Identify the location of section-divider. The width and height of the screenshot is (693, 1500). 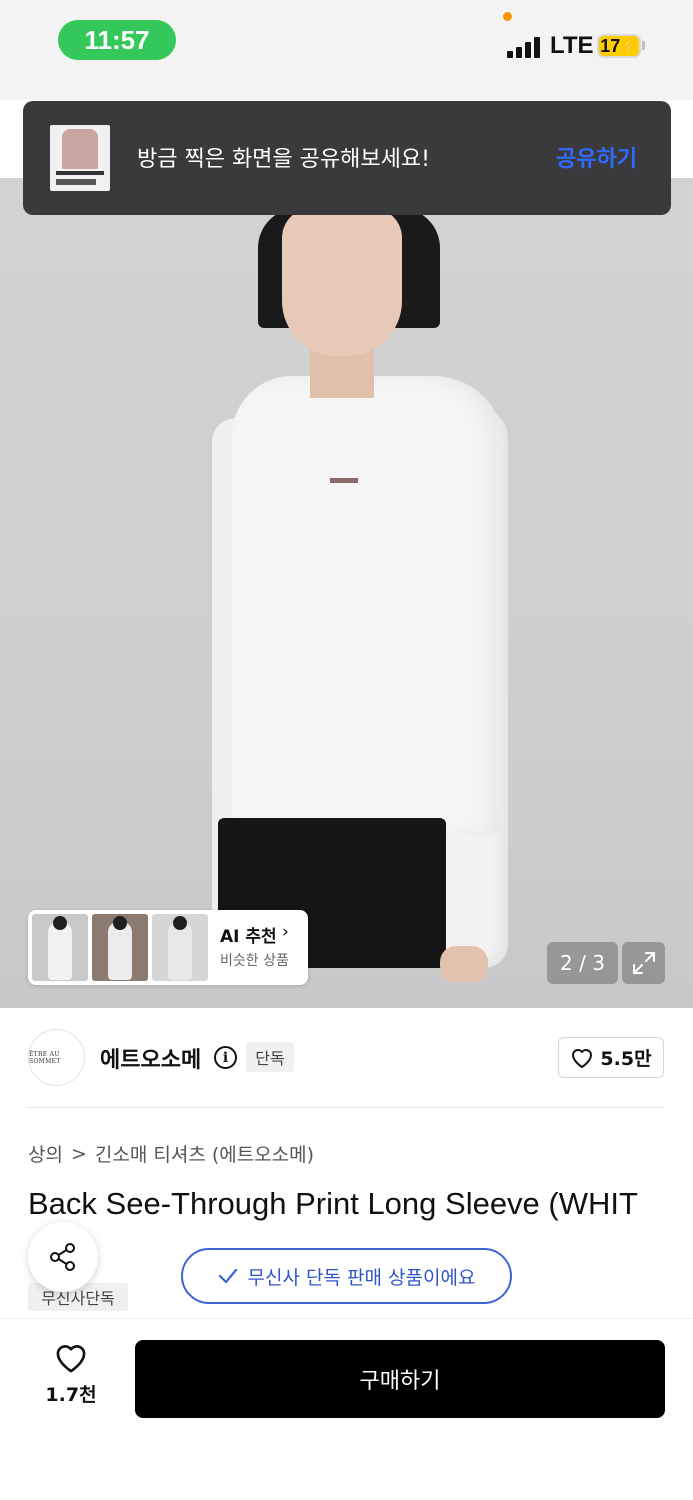
(346, 1107).